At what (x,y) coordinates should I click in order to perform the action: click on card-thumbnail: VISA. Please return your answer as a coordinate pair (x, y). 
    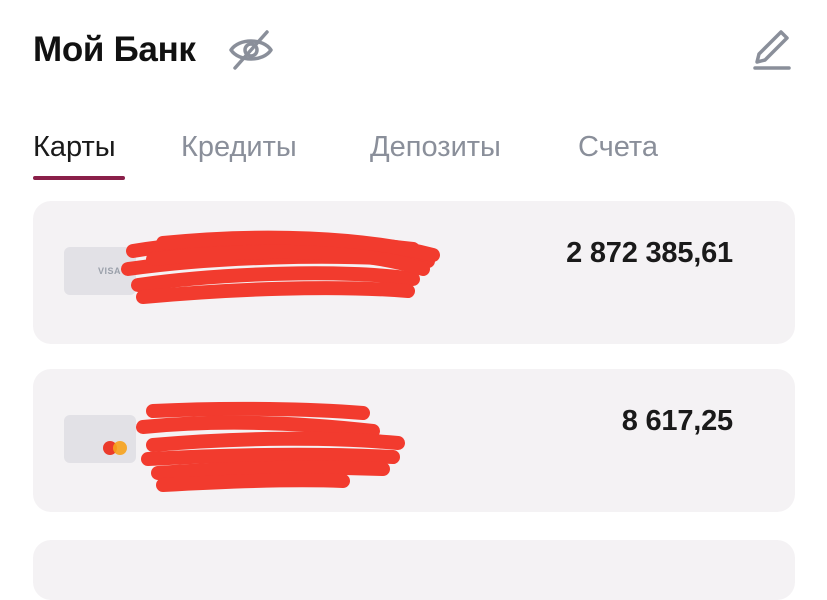
    Looking at the image, I should click on (100, 271).